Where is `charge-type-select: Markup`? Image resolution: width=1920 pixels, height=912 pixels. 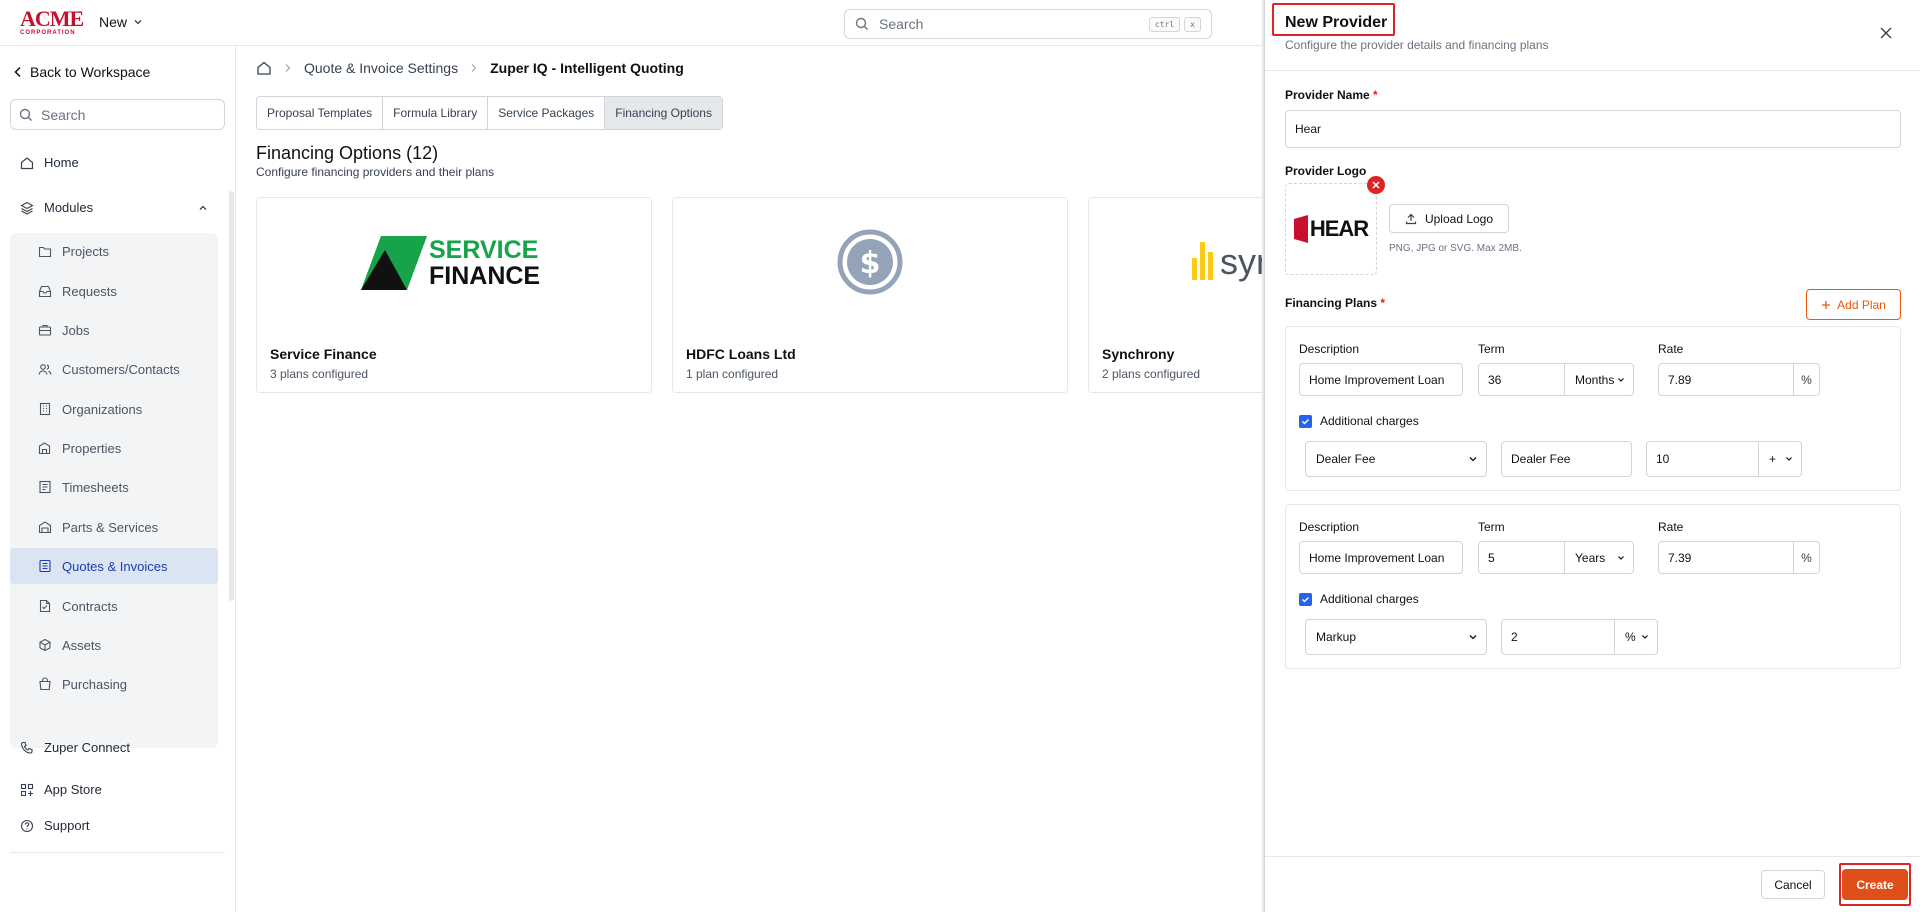
charge-type-select: Markup is located at coordinates (1396, 637).